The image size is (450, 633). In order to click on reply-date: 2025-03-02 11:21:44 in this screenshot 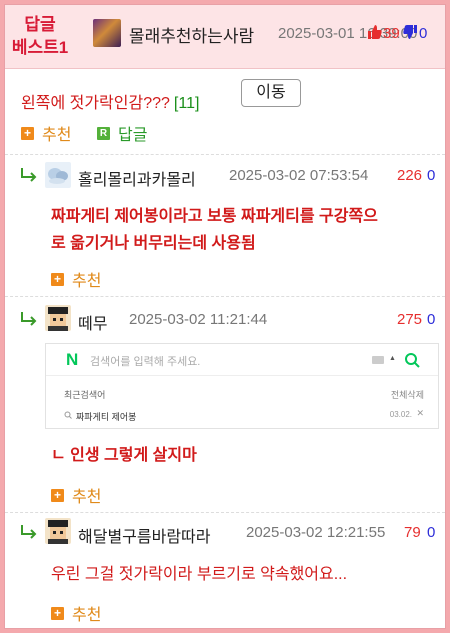, I will do `click(198, 319)`.